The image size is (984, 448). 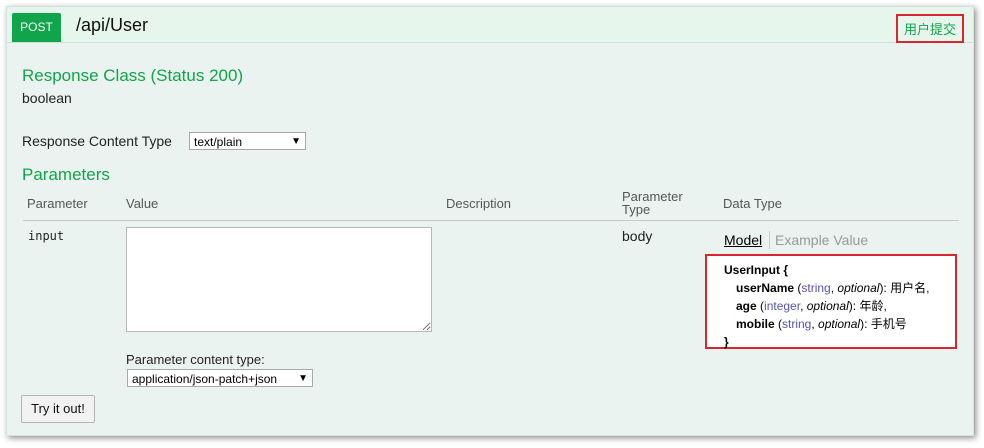 I want to click on param-name: input, so click(x=46, y=236).